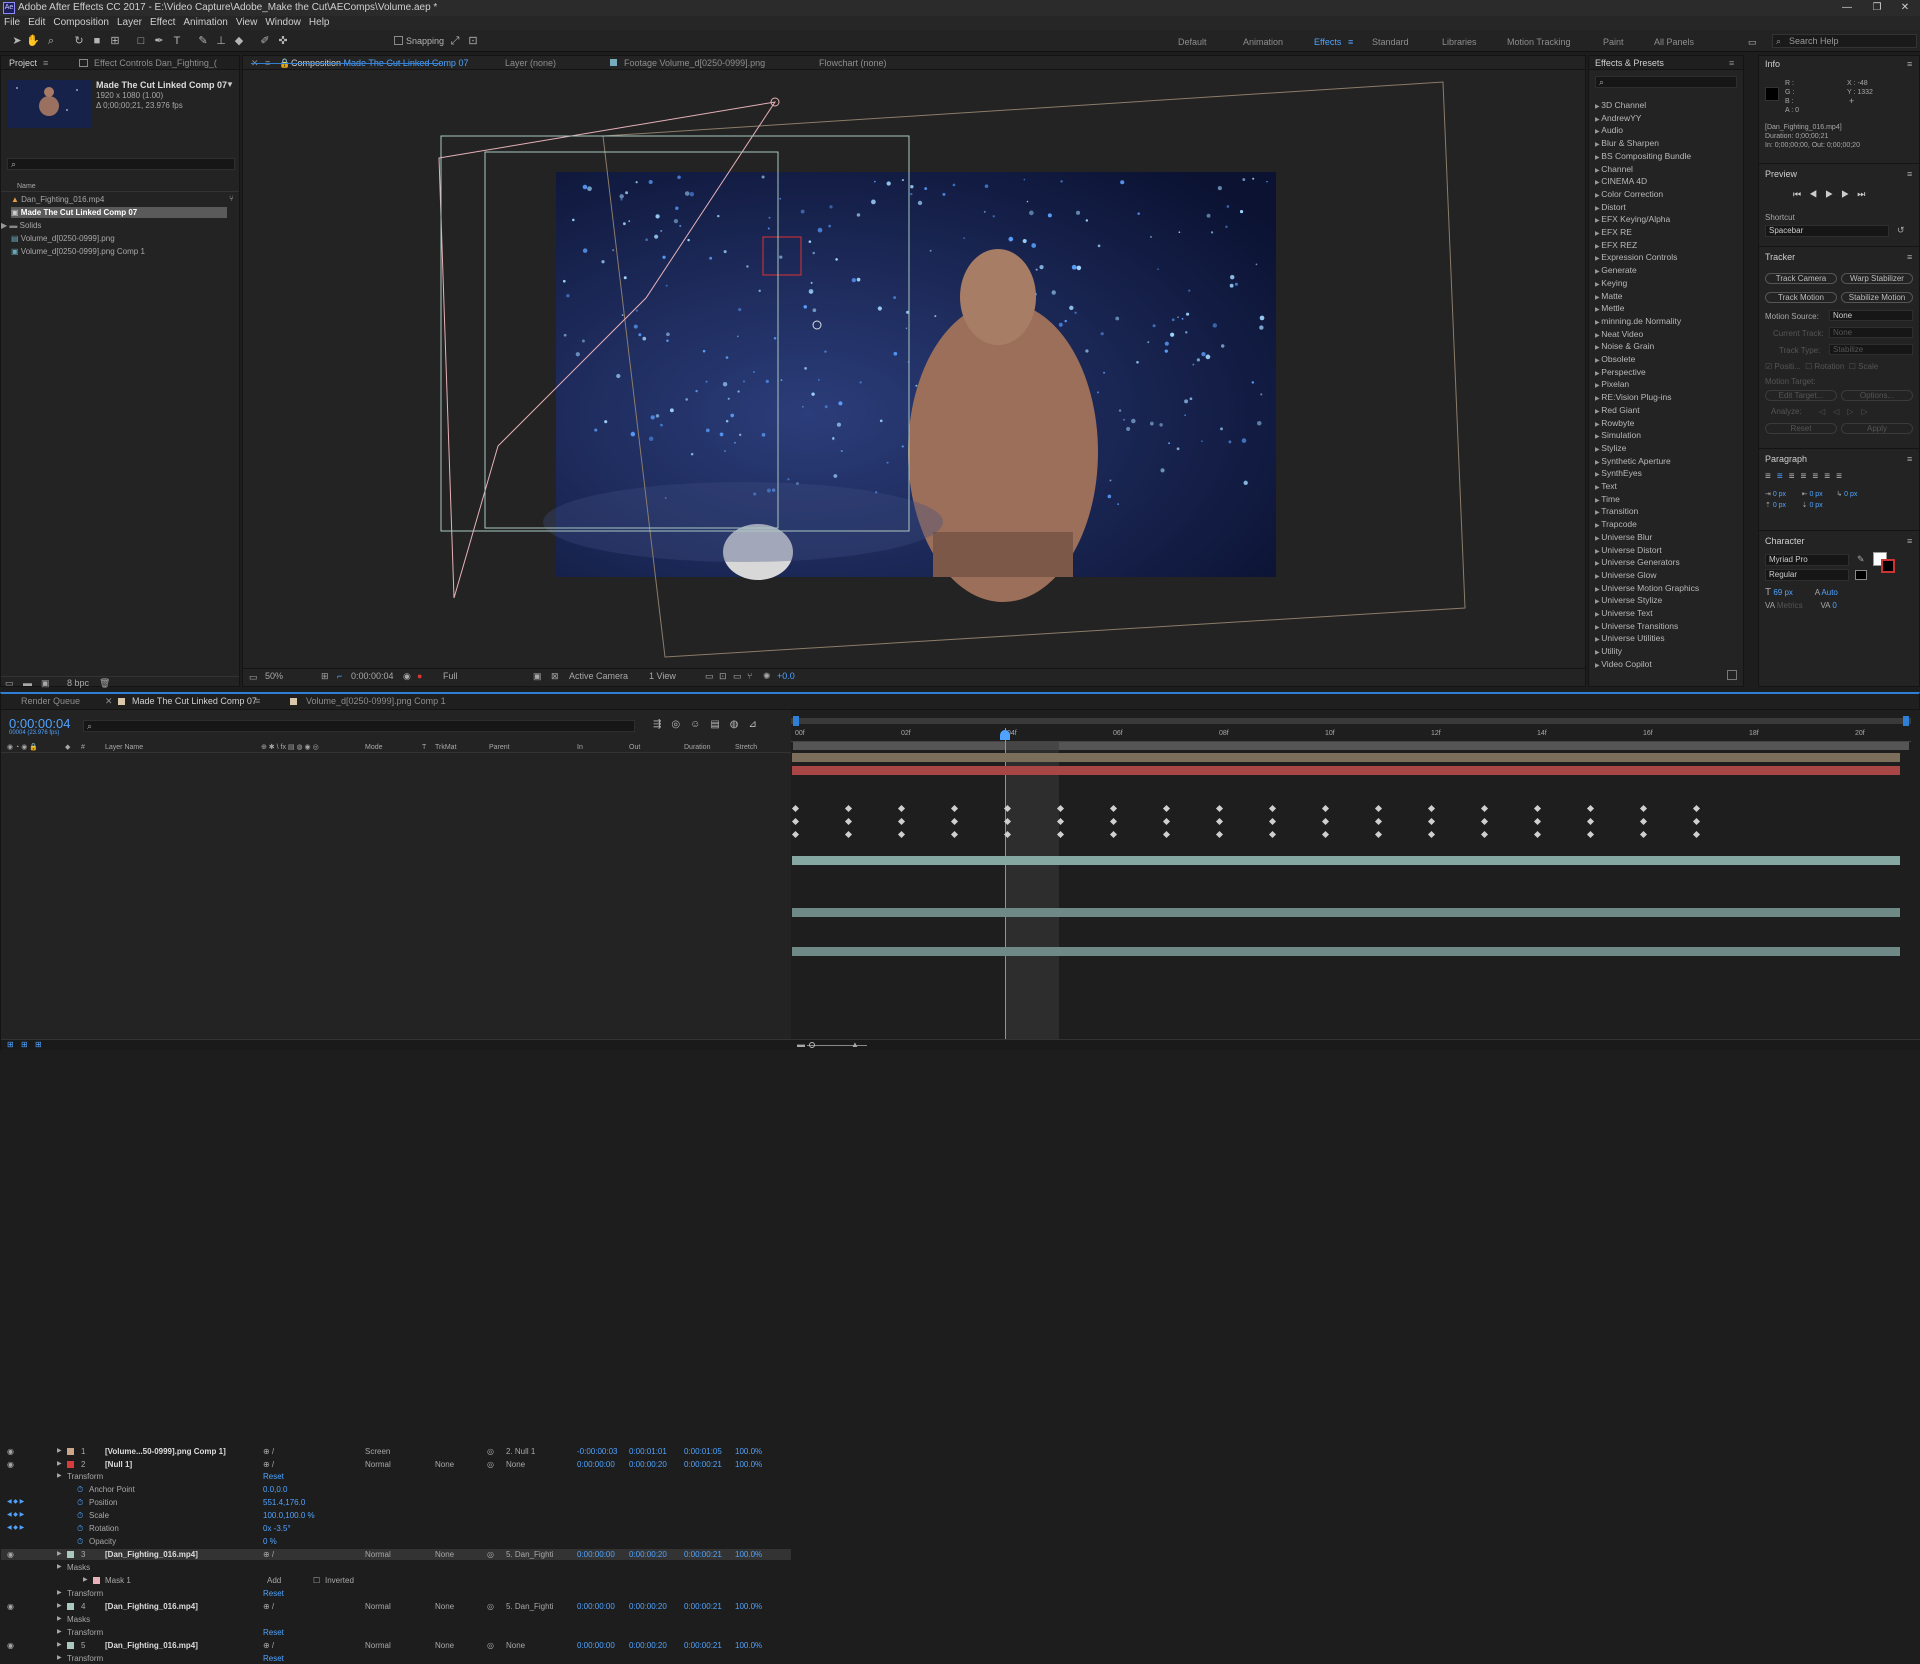 This screenshot has width=1920, height=1664. Describe the element at coordinates (1901, 230) in the screenshot. I see `reset-icon: ↺` at that location.